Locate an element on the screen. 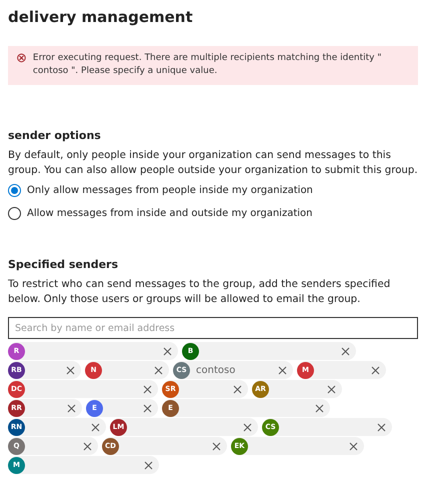  sender-name: contoso is located at coordinates (216, 370).